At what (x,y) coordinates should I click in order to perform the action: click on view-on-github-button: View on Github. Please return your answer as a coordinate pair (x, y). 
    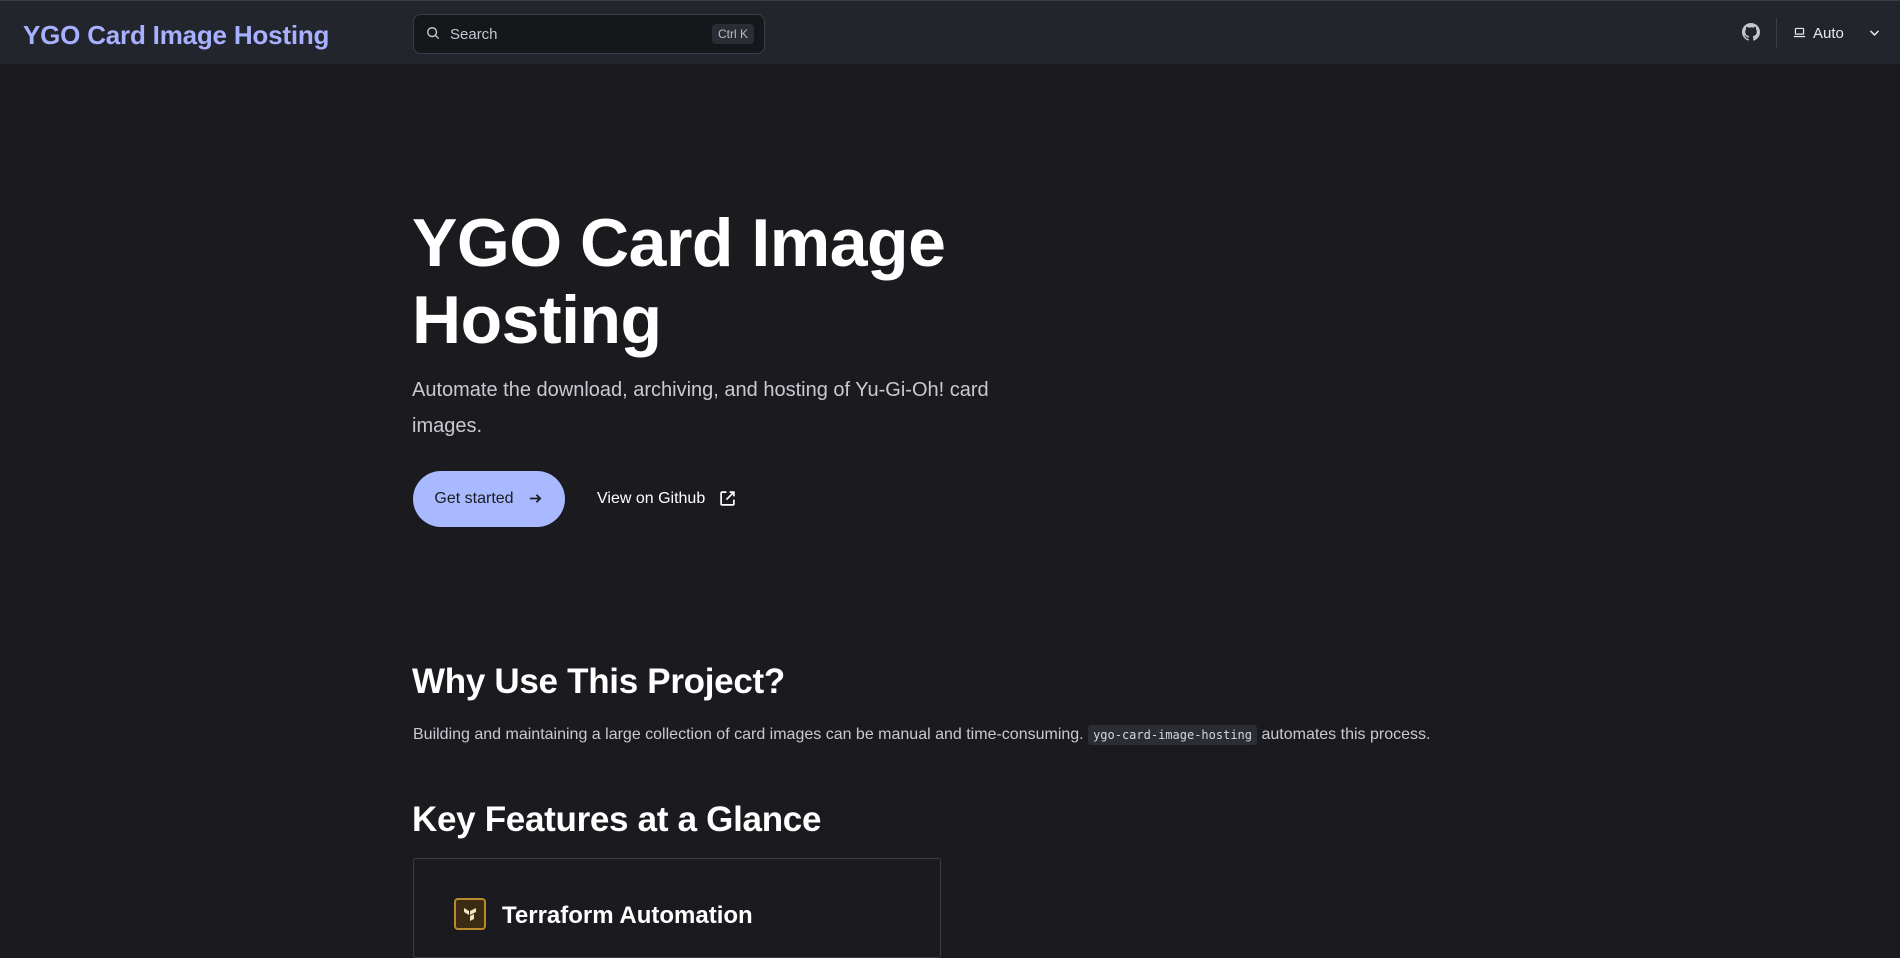
    Looking at the image, I should click on (667, 499).